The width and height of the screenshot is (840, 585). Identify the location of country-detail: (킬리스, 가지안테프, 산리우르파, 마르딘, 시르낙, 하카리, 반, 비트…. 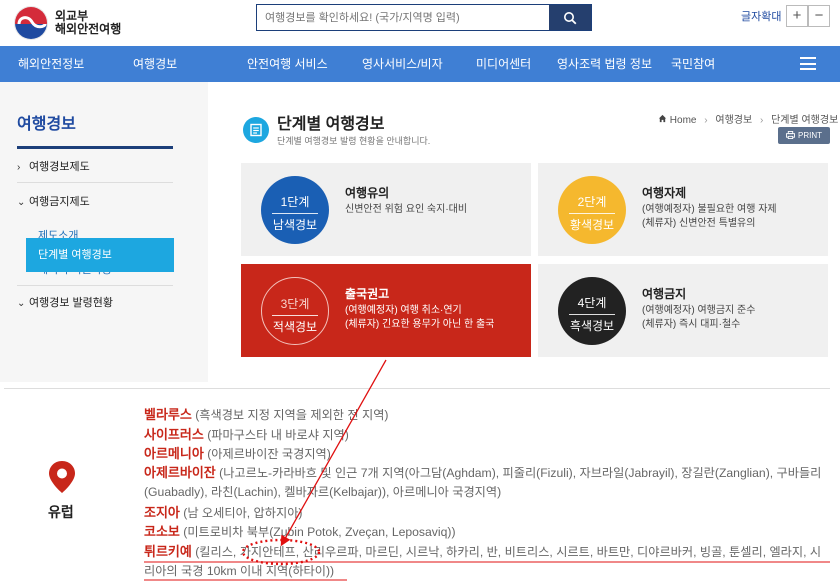
(483, 561).